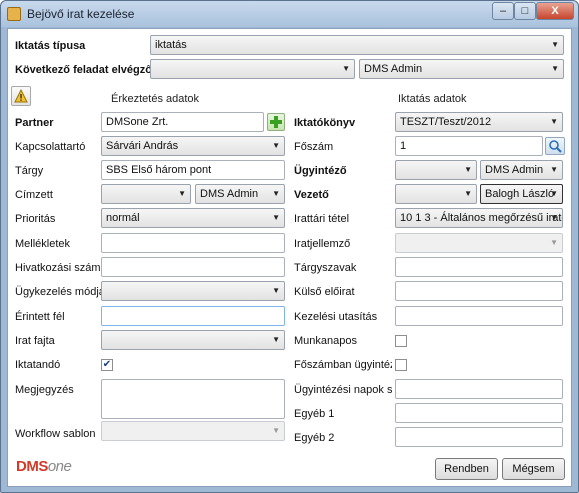 This screenshot has width=579, height=493. I want to click on doc-type-label: Irat fajta, so click(35, 341).